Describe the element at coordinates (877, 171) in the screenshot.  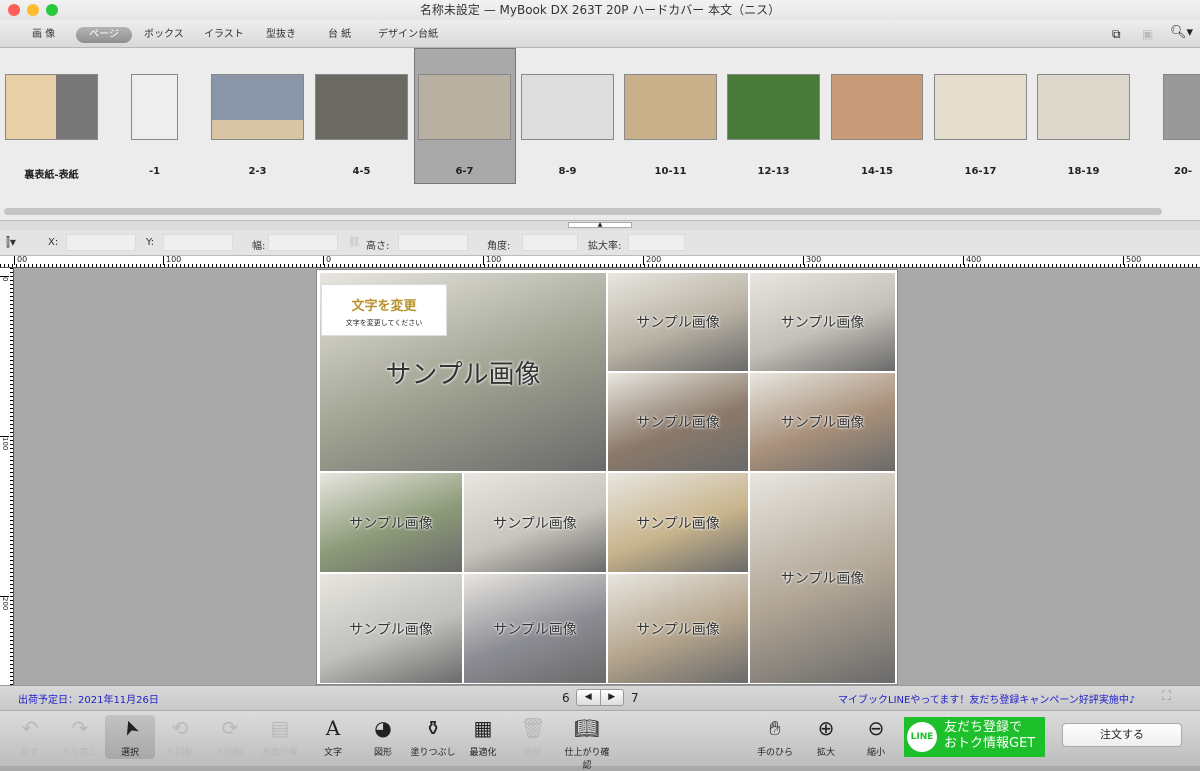
I see `thumbnail-label: 14-15` at that location.